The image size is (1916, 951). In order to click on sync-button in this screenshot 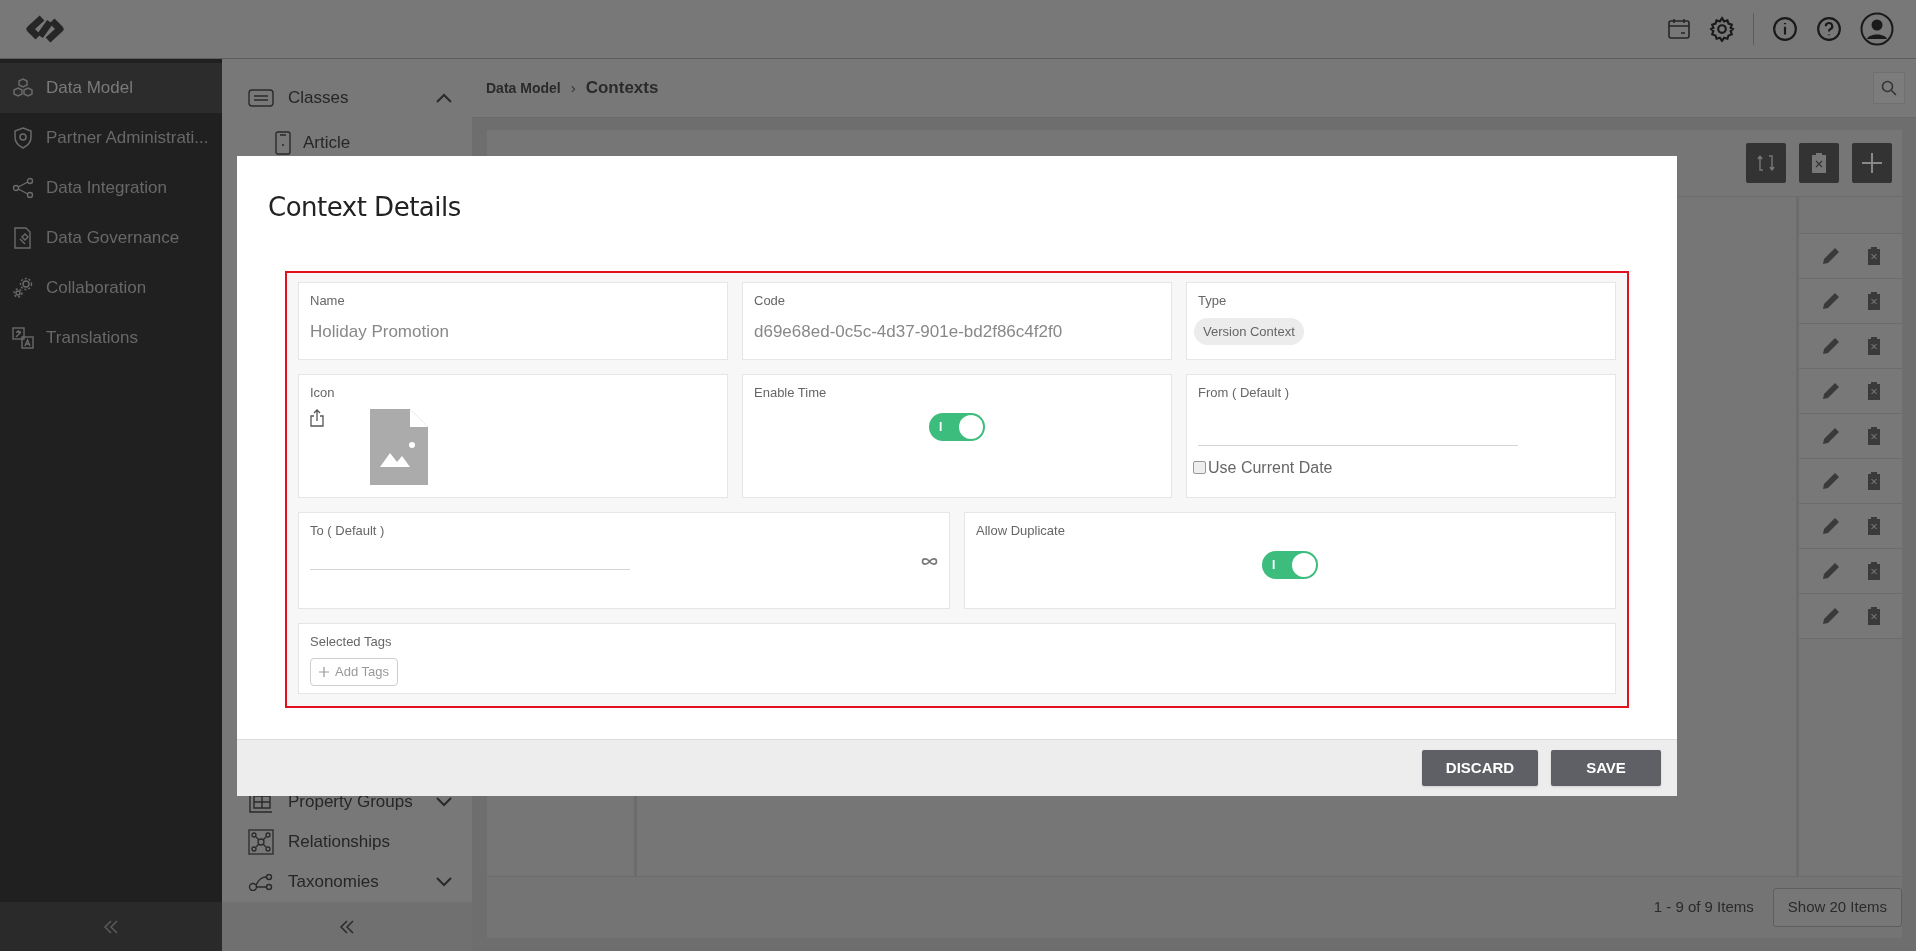, I will do `click(1766, 163)`.